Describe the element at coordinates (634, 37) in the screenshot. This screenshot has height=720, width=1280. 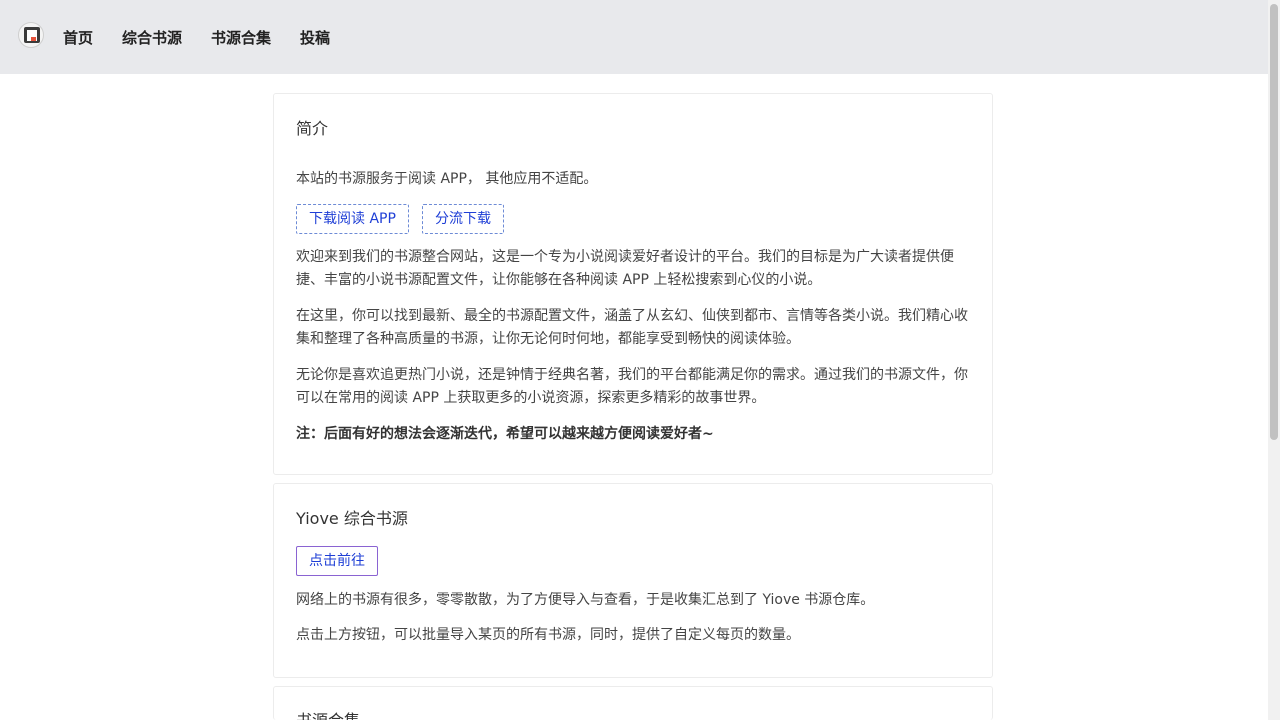
I see `top-nav-bar: 首页 综合书源 书源合集 投稿` at that location.